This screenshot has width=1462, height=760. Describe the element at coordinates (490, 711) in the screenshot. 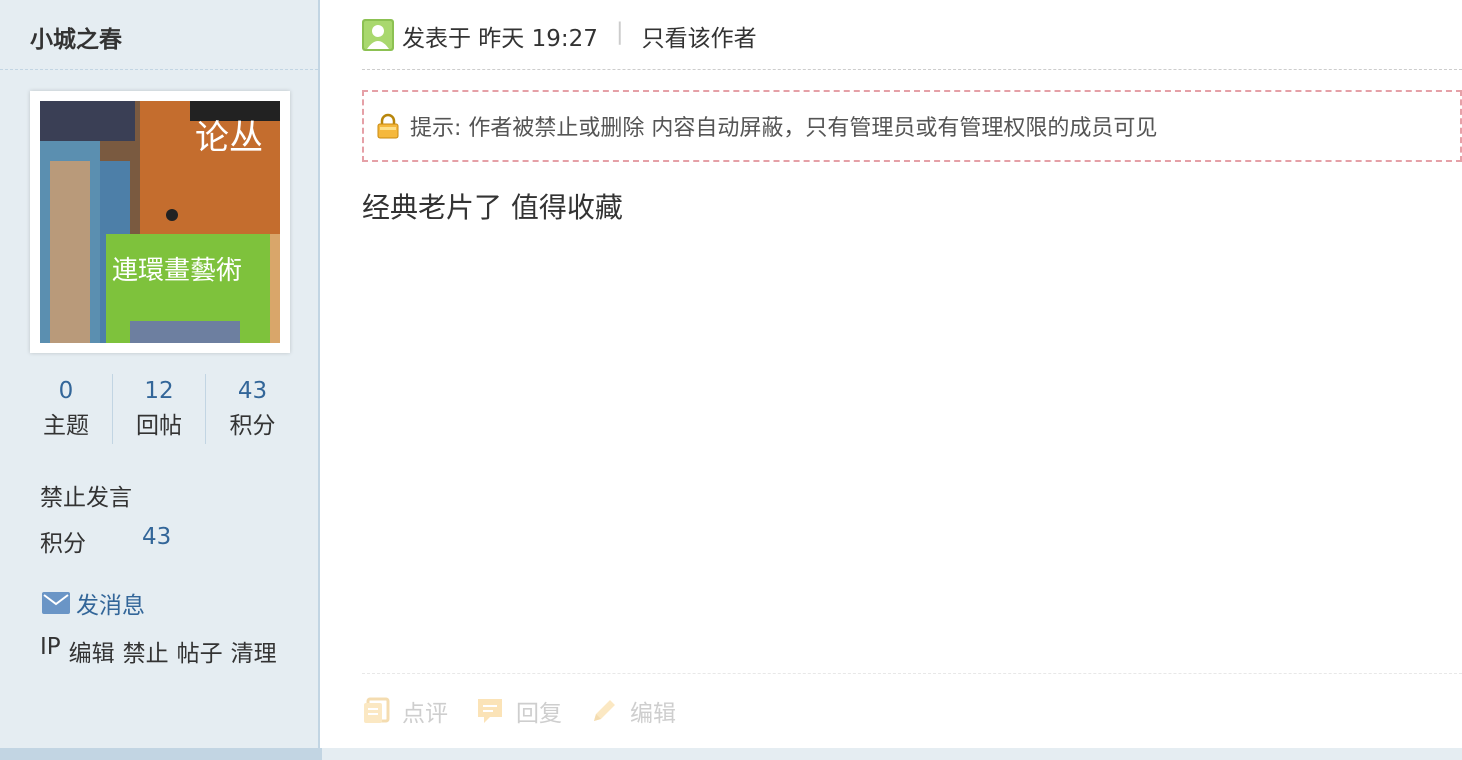

I see `reply-icon` at that location.